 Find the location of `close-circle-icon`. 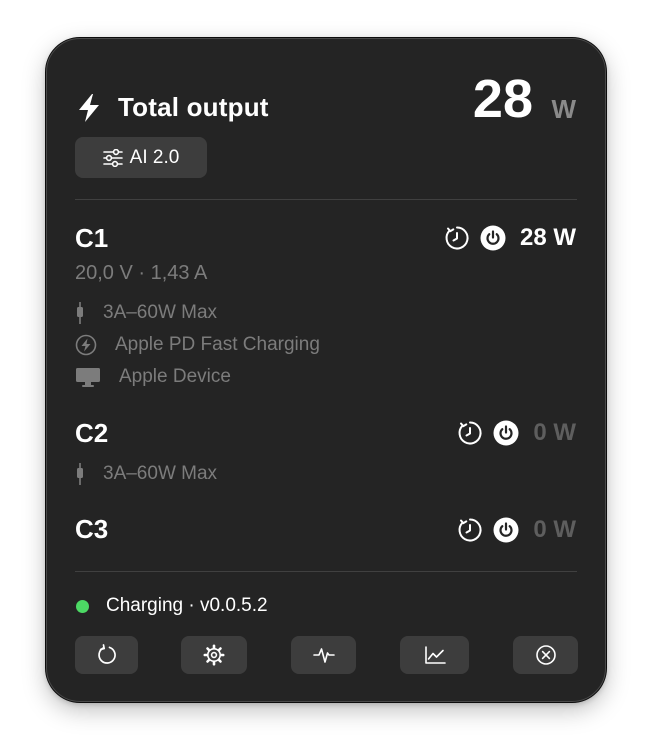

close-circle-icon is located at coordinates (545, 655).